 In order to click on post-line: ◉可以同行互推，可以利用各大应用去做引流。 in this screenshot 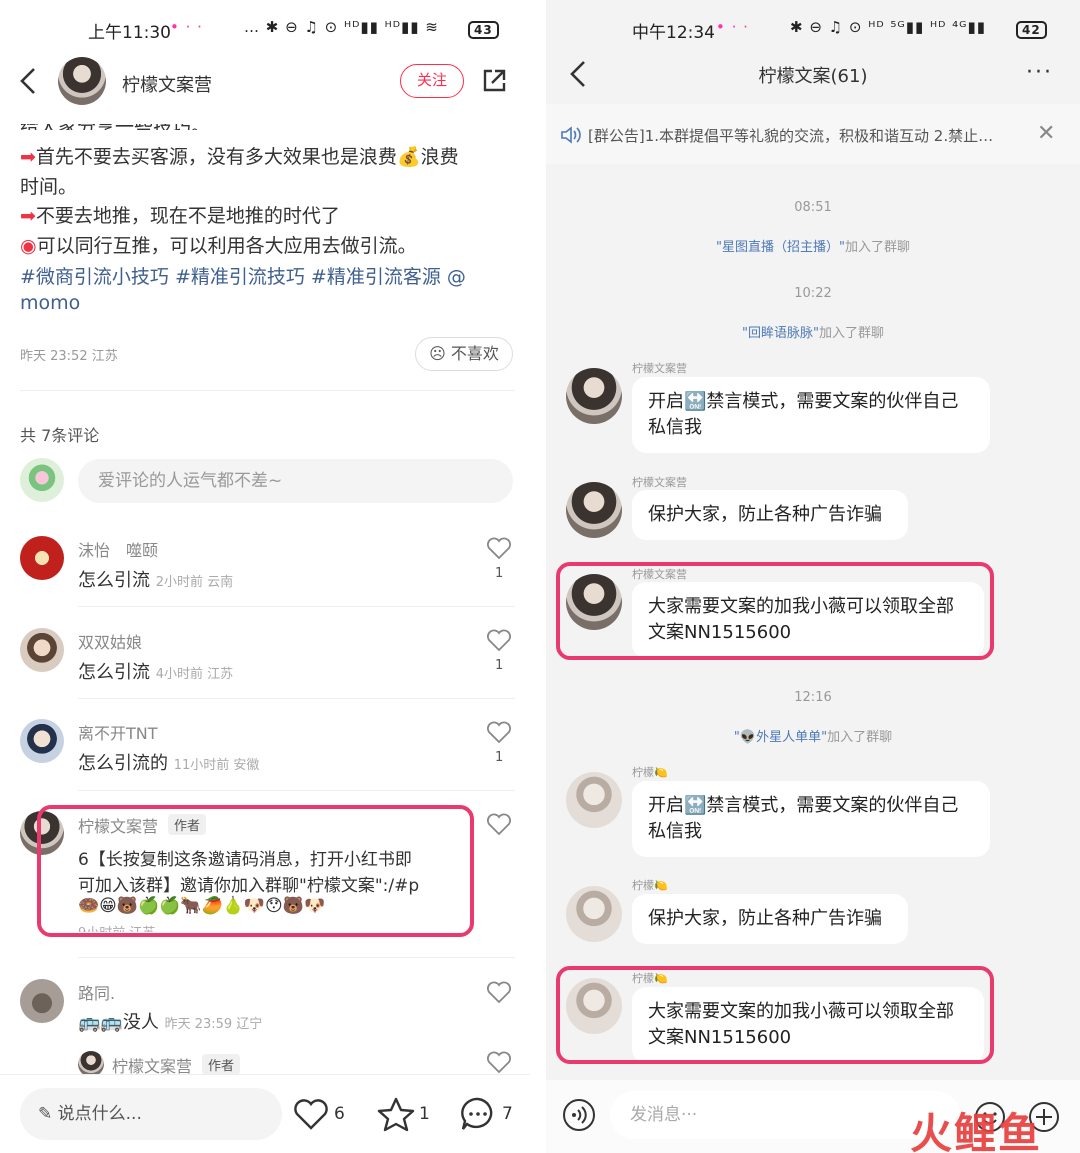, I will do `click(218, 246)`.